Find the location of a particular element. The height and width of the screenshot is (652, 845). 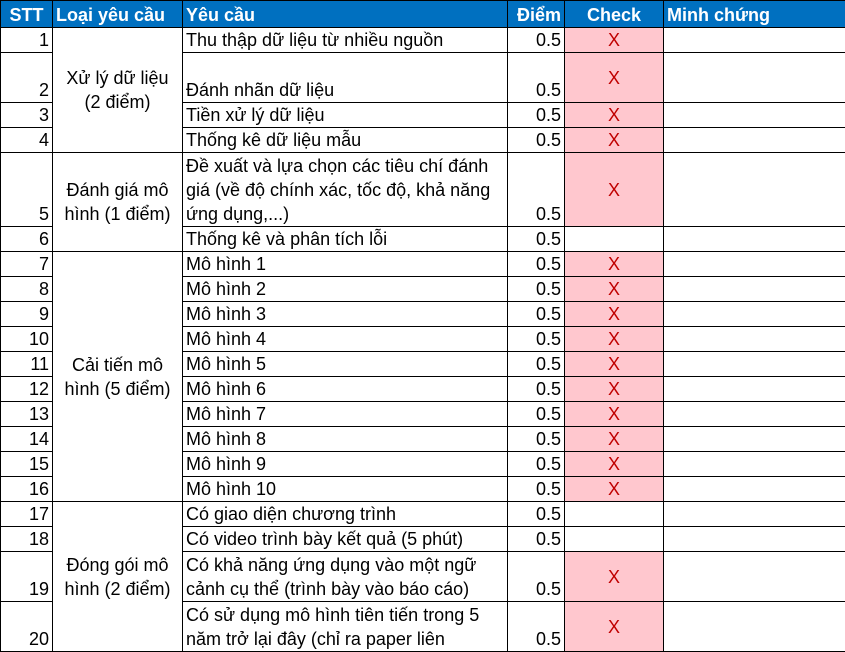

header-type: Loại yêu cầu is located at coordinates (117, 14).